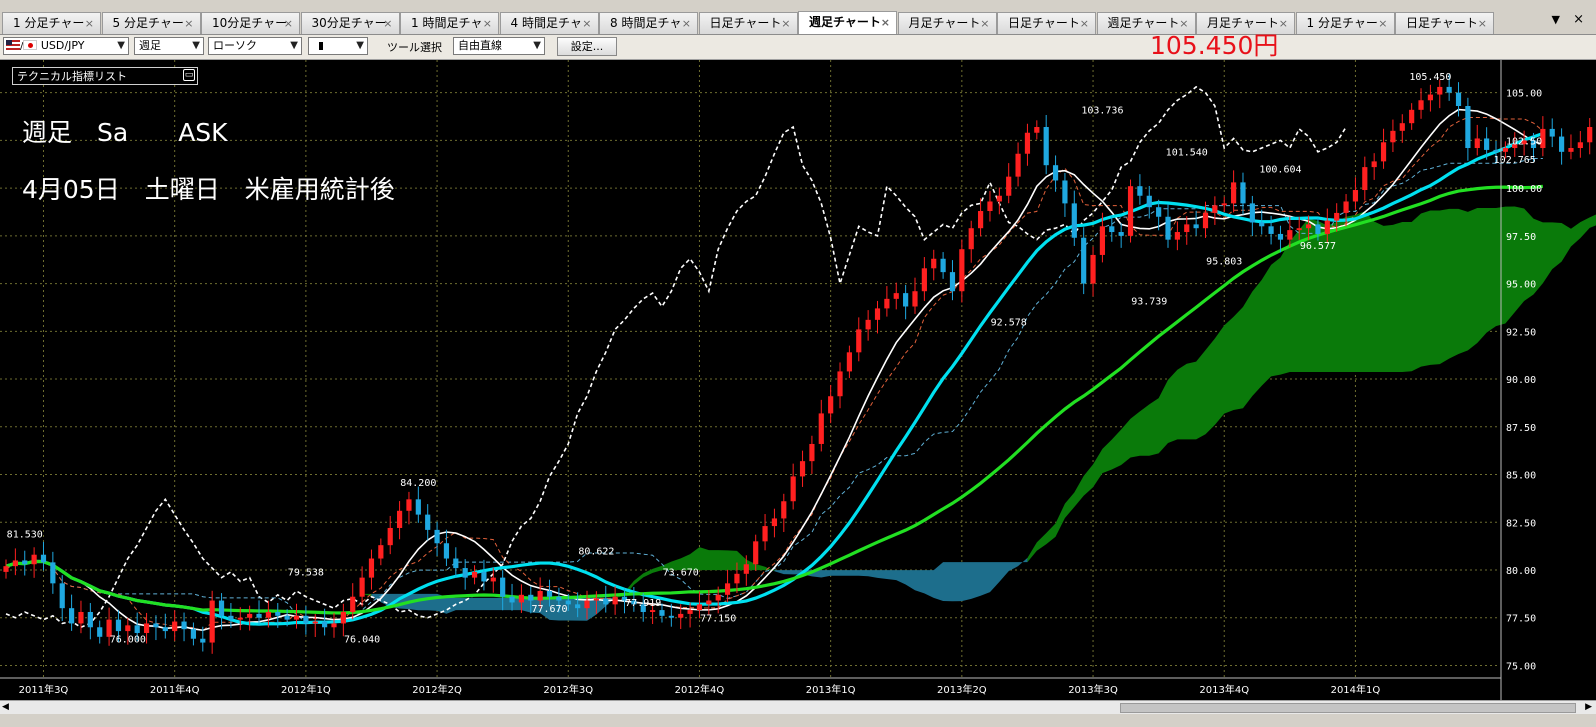 The image size is (1596, 727). I want to click on tab-1: 5 分足チャー ×, so click(151, 23).